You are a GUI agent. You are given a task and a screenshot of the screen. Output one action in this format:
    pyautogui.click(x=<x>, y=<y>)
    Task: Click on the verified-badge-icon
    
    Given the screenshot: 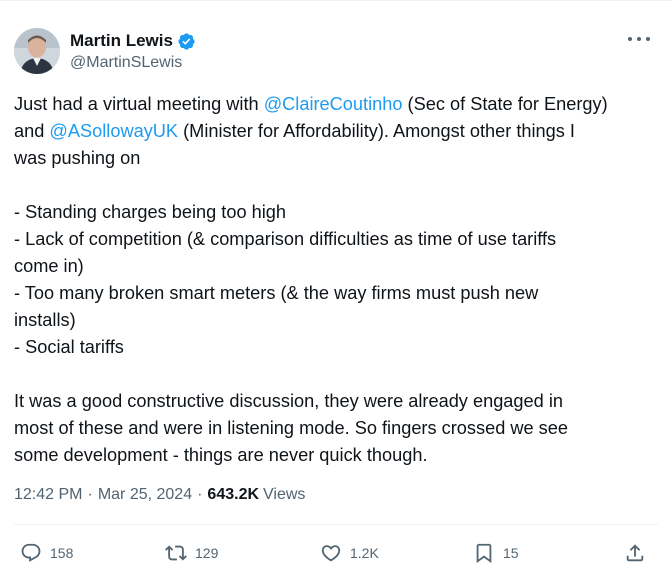 What is the action you would take?
    pyautogui.click(x=186, y=41)
    